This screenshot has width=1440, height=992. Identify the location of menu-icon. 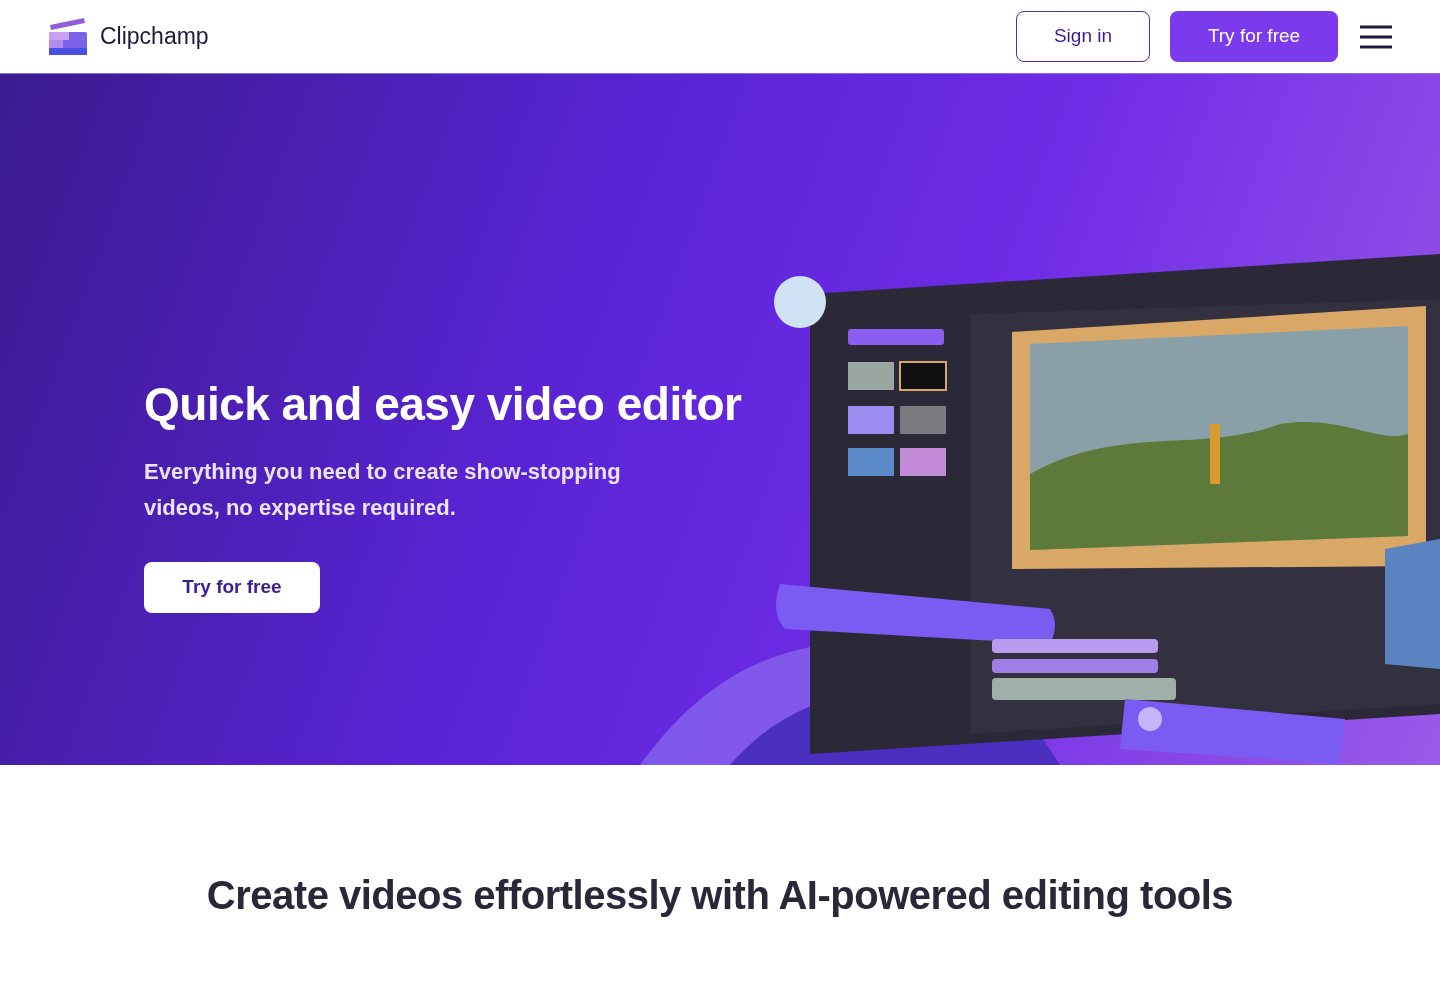
(1376, 36).